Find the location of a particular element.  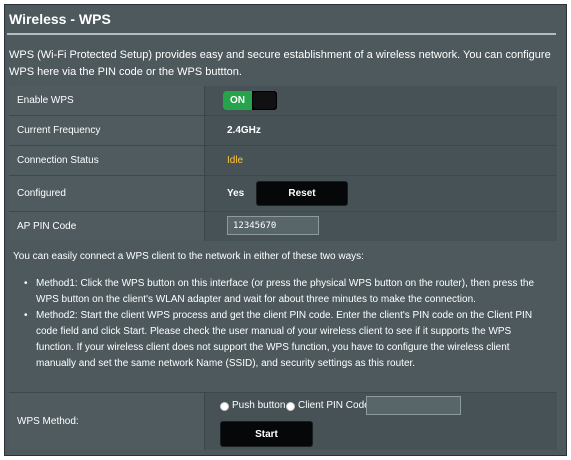

configured-label: Configured is located at coordinates (107, 193).